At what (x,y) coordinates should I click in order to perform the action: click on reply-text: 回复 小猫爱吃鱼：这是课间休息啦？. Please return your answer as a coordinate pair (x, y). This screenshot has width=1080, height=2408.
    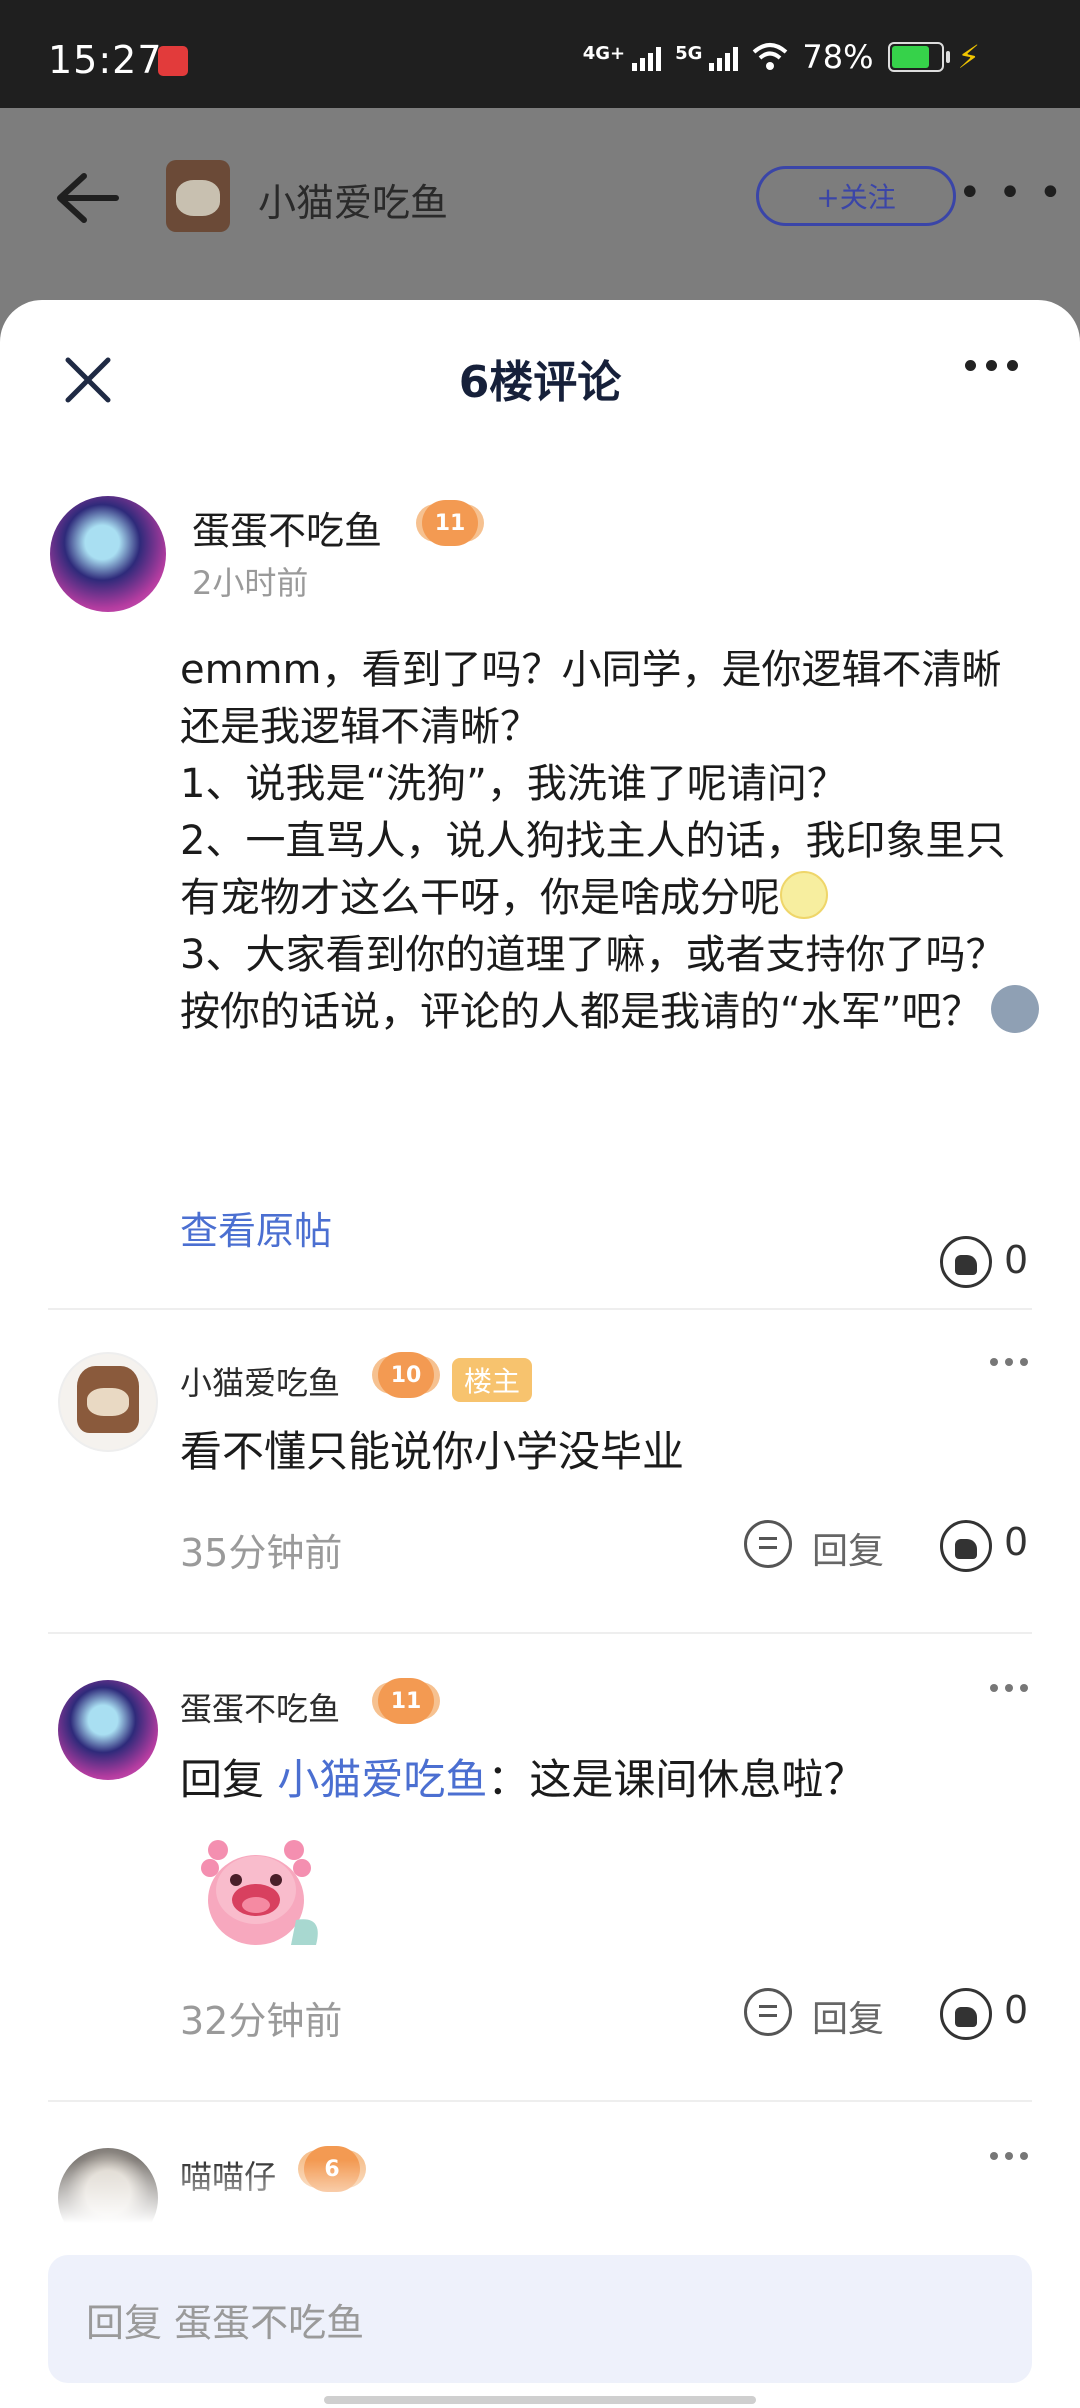
    Looking at the image, I should click on (522, 1776).